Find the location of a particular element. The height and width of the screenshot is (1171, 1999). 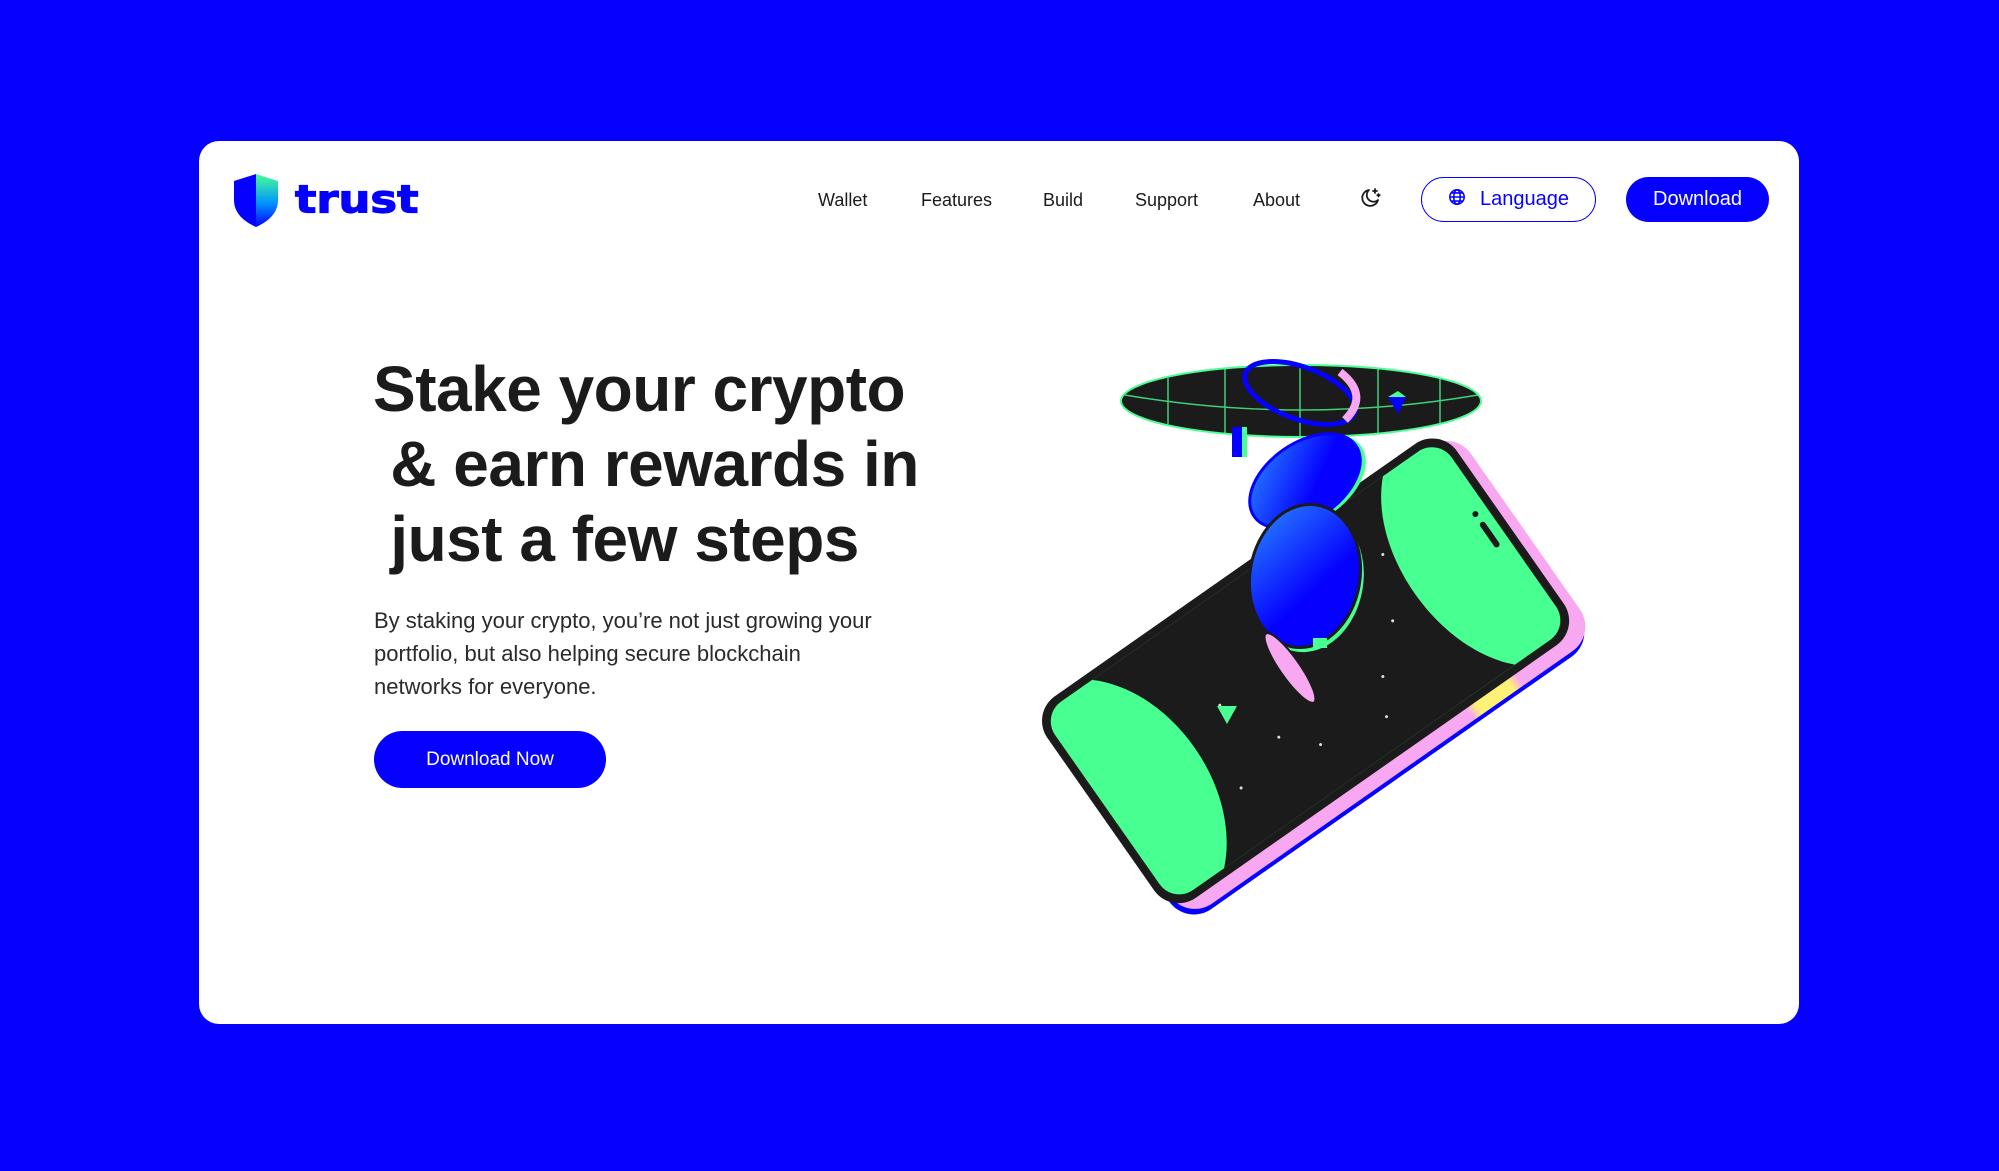

download-now-button: Download Now is located at coordinates (490, 759).